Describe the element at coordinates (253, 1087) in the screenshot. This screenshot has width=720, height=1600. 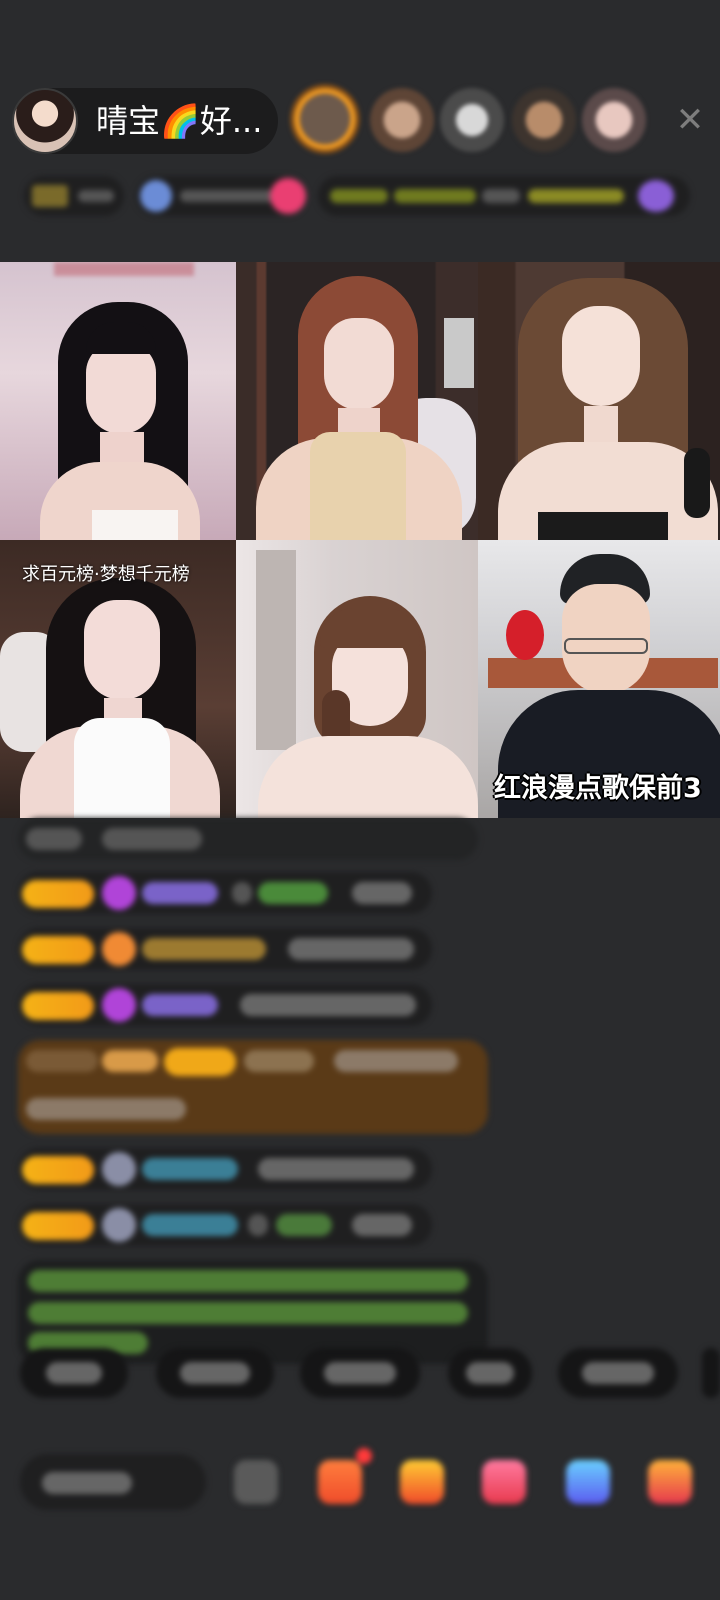
I see `chat-message-highlight` at that location.